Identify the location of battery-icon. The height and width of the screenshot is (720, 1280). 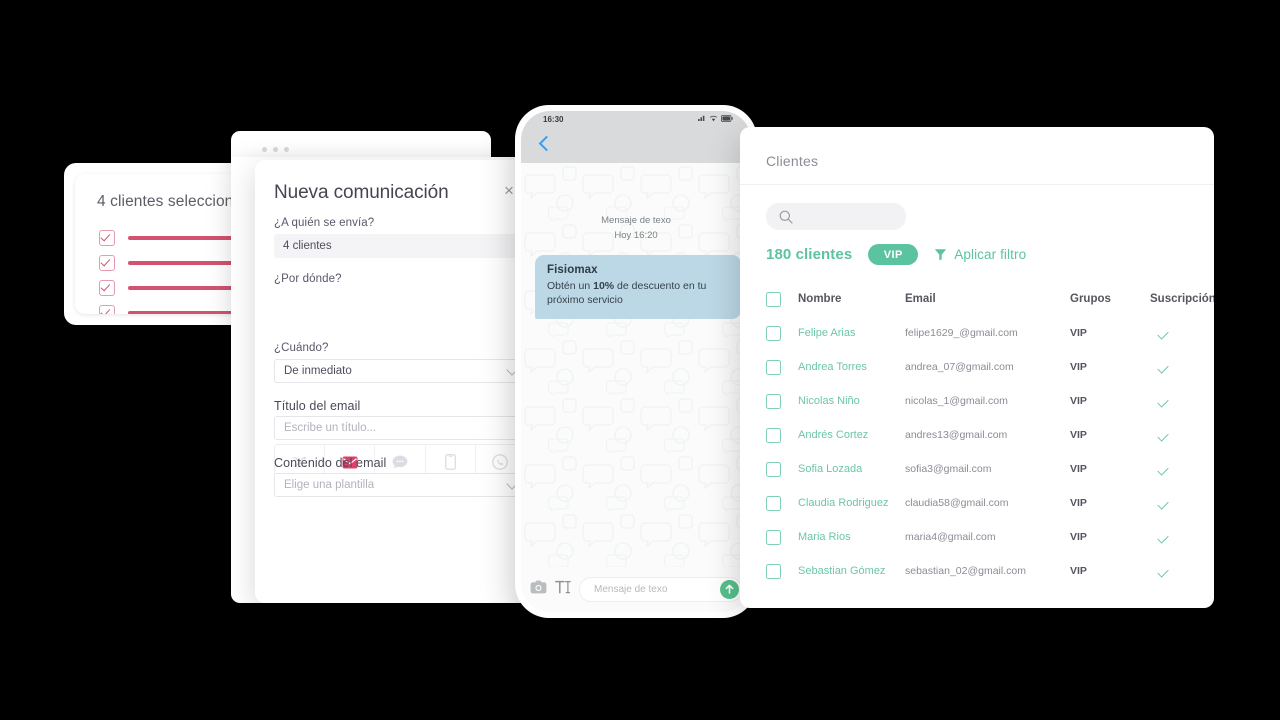
(727, 118).